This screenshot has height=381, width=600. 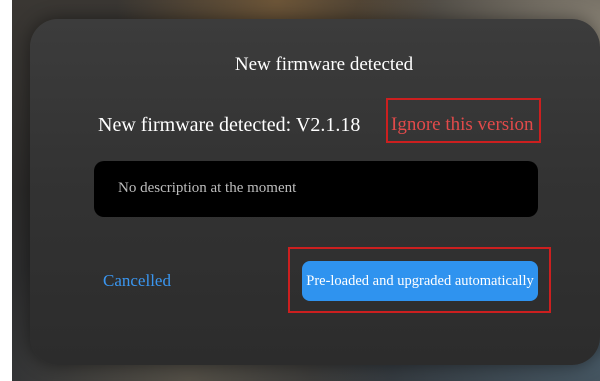 What do you see at coordinates (137, 281) in the screenshot?
I see `cancel-button: Cancelled` at bounding box center [137, 281].